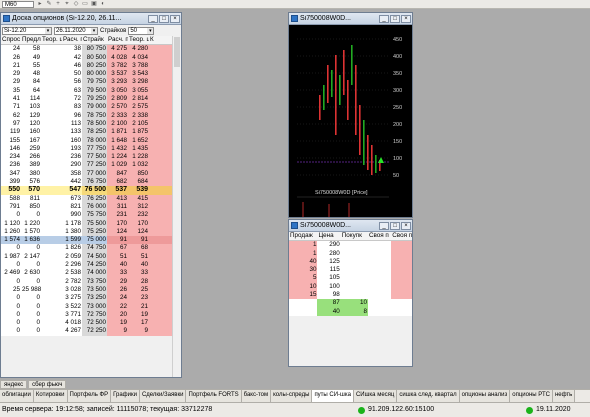 This screenshot has height=417, width=590. Describe the element at coordinates (87, 66) in the screenshot. I see `desk-row: 21 55 46 80 250 3 782 3 788` at that location.